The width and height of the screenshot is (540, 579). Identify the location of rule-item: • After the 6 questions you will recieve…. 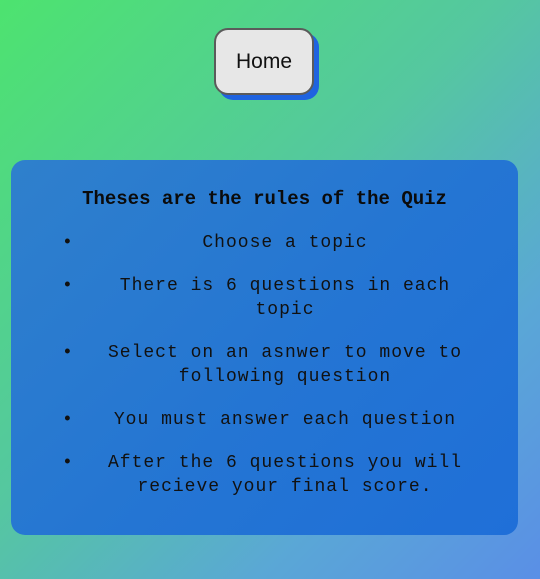
(271, 475).